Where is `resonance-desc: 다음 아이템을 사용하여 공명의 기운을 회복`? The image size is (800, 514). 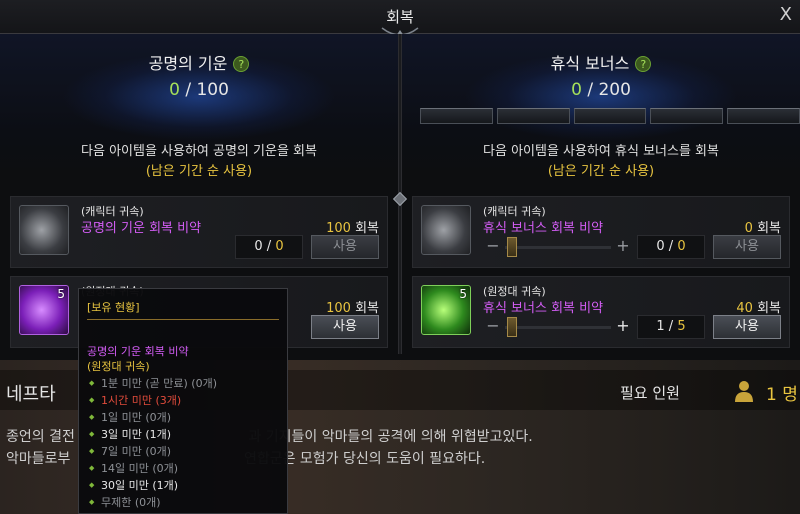 resonance-desc: 다음 아이템을 사용하여 공명의 기운을 회복 is located at coordinates (199, 151).